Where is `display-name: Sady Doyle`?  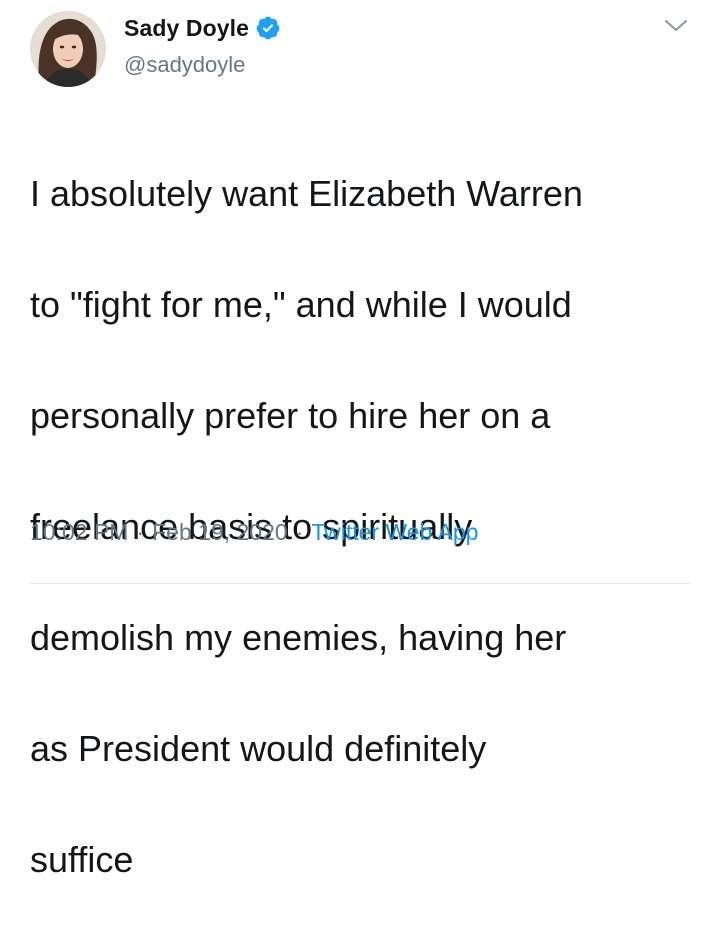
display-name: Sady Doyle is located at coordinates (186, 28).